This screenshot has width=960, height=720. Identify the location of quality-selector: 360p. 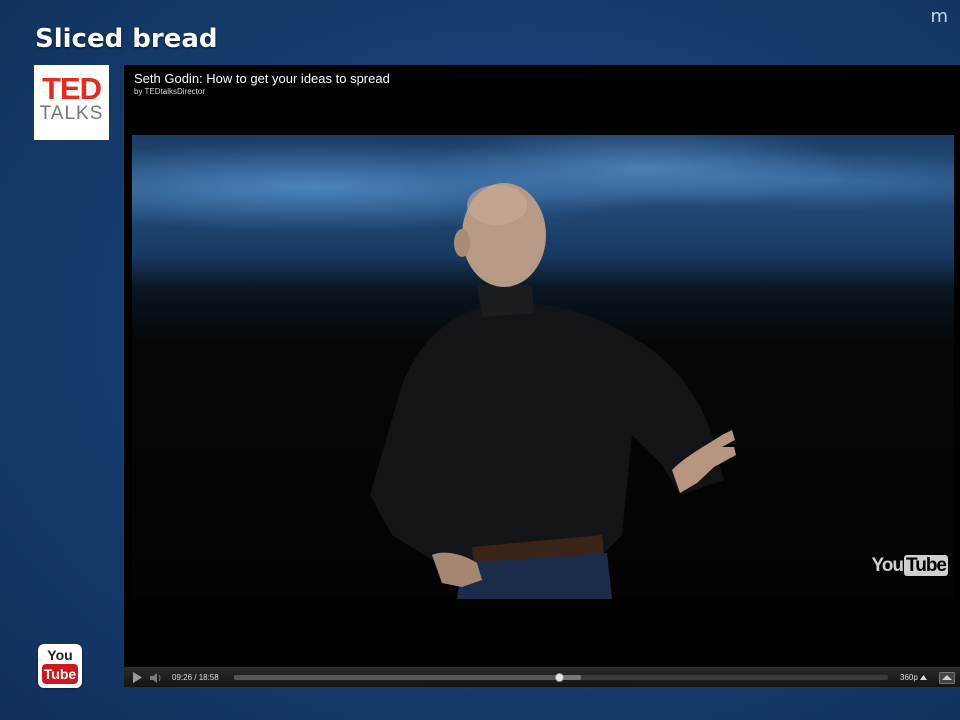
(913, 677).